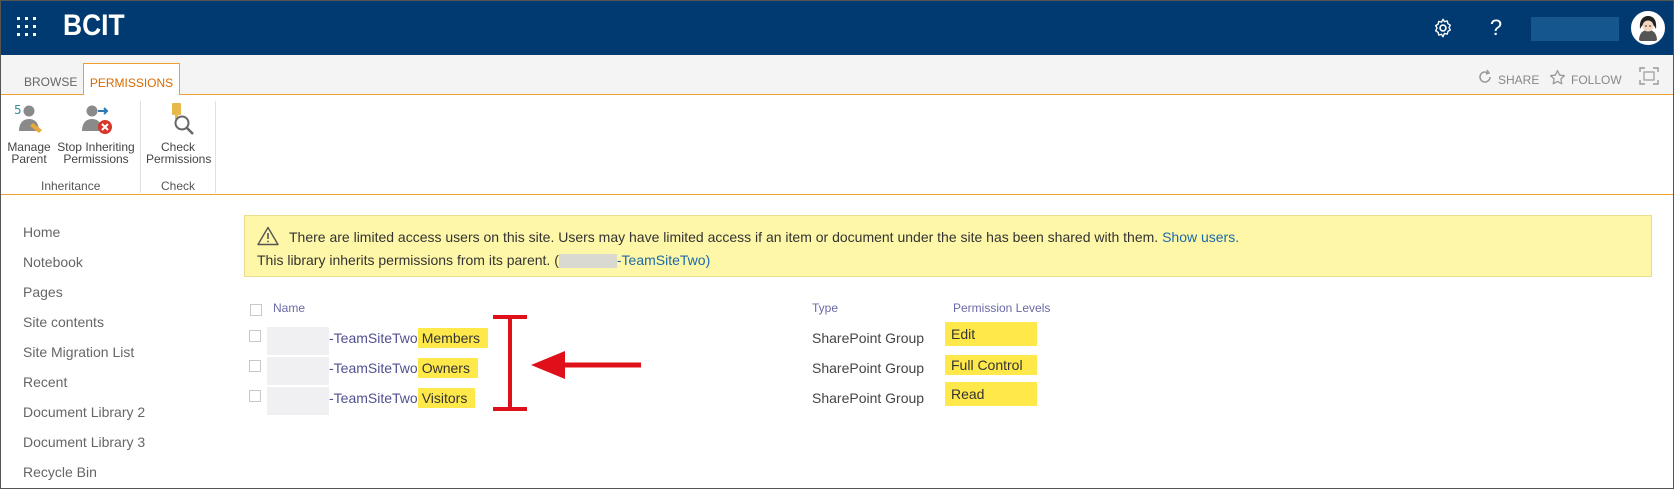 Image resolution: width=1674 pixels, height=489 pixels. Describe the element at coordinates (567, 363) in the screenshot. I see `annotation-bracket-arrow` at that location.